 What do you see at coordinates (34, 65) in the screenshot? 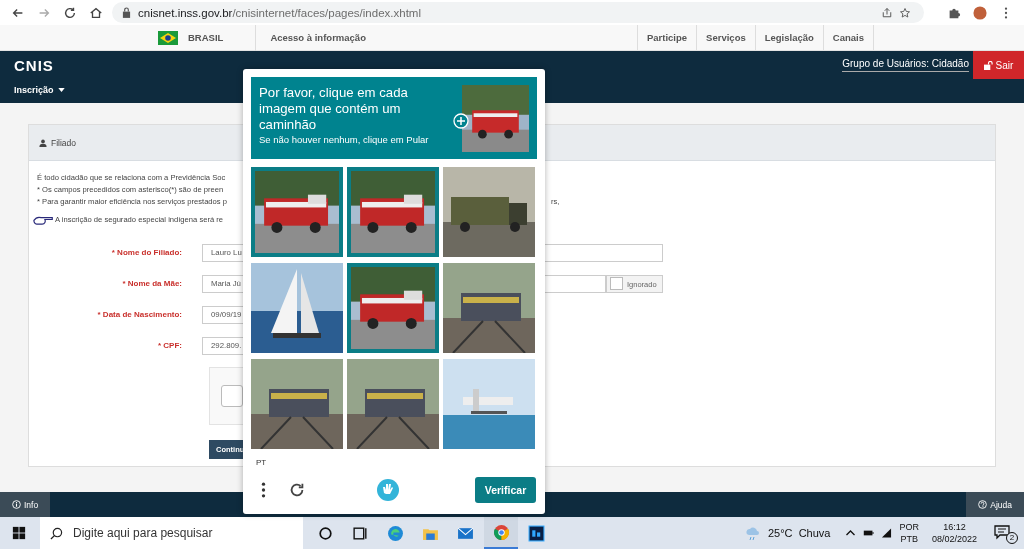
I see `logo: CNIS` at bounding box center [34, 65].